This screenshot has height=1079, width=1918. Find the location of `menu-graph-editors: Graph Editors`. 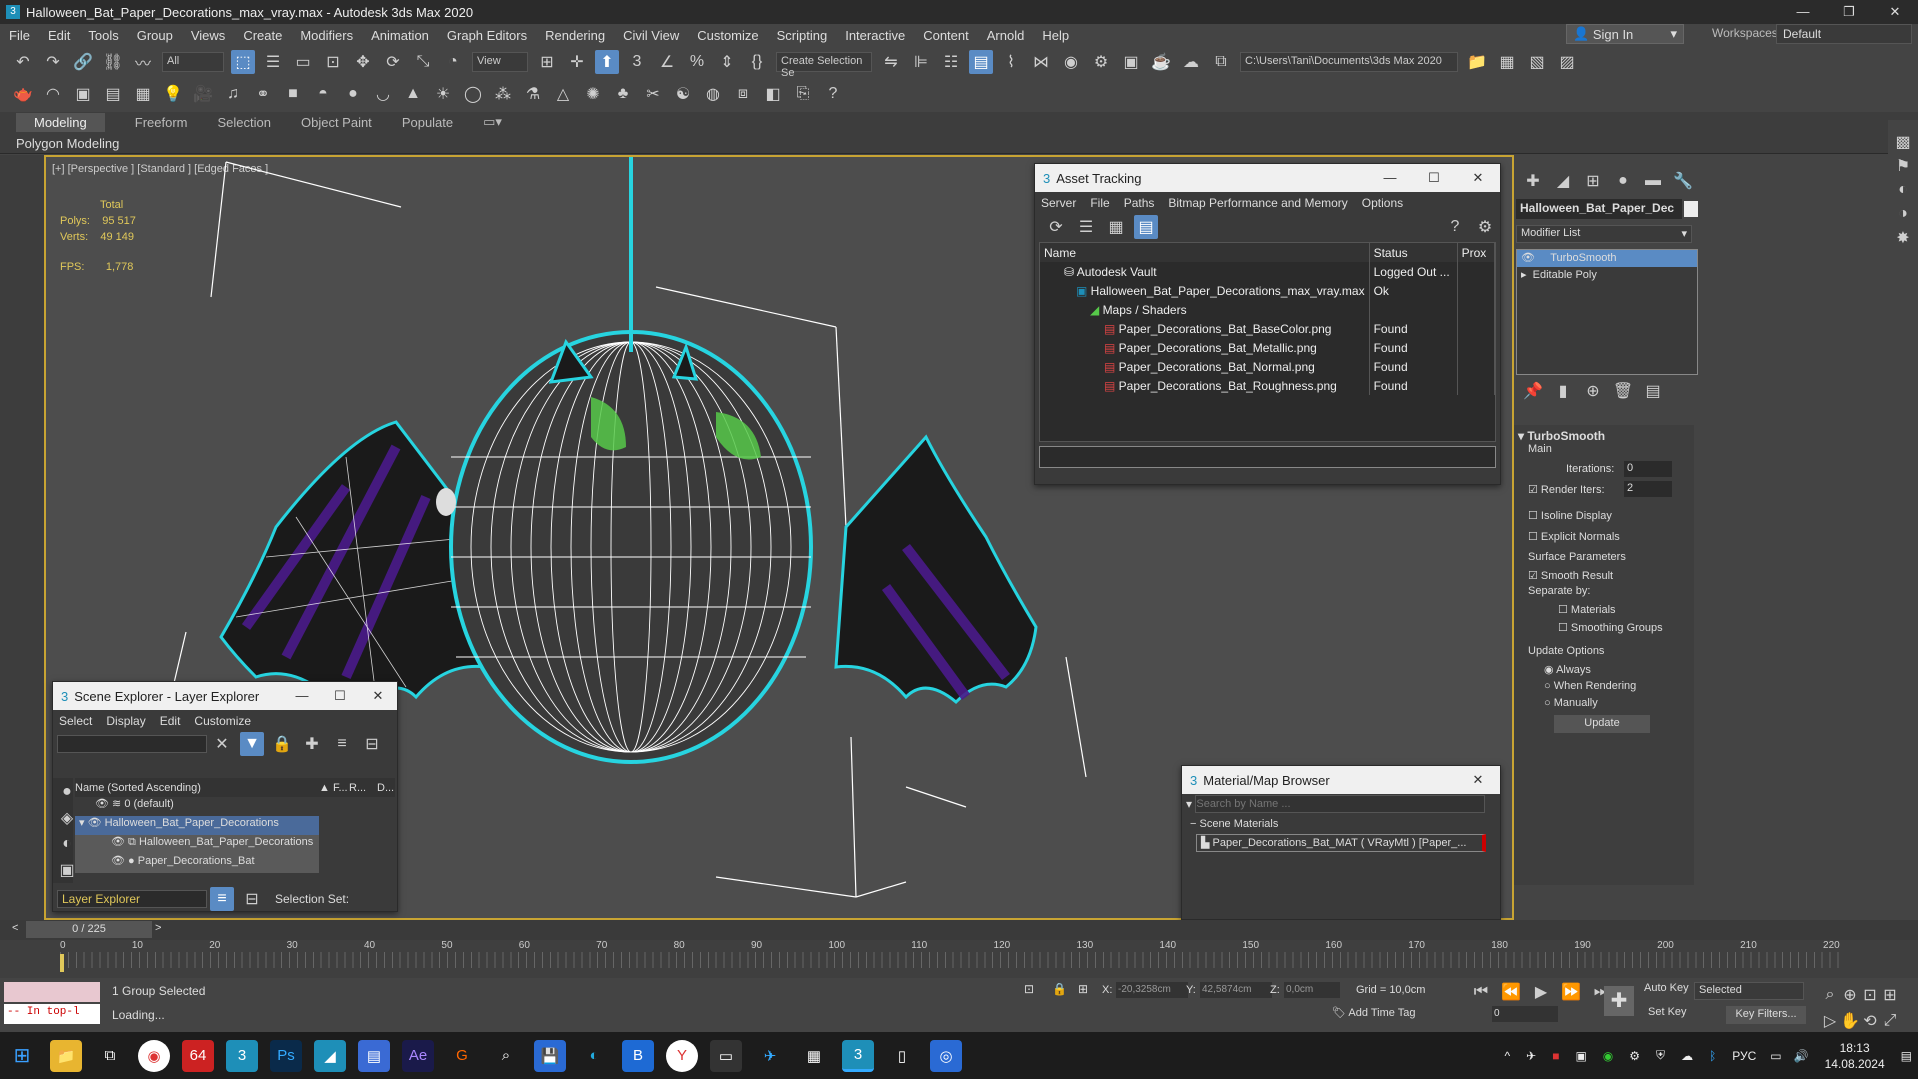

menu-graph-editors: Graph Editors is located at coordinates (487, 35).